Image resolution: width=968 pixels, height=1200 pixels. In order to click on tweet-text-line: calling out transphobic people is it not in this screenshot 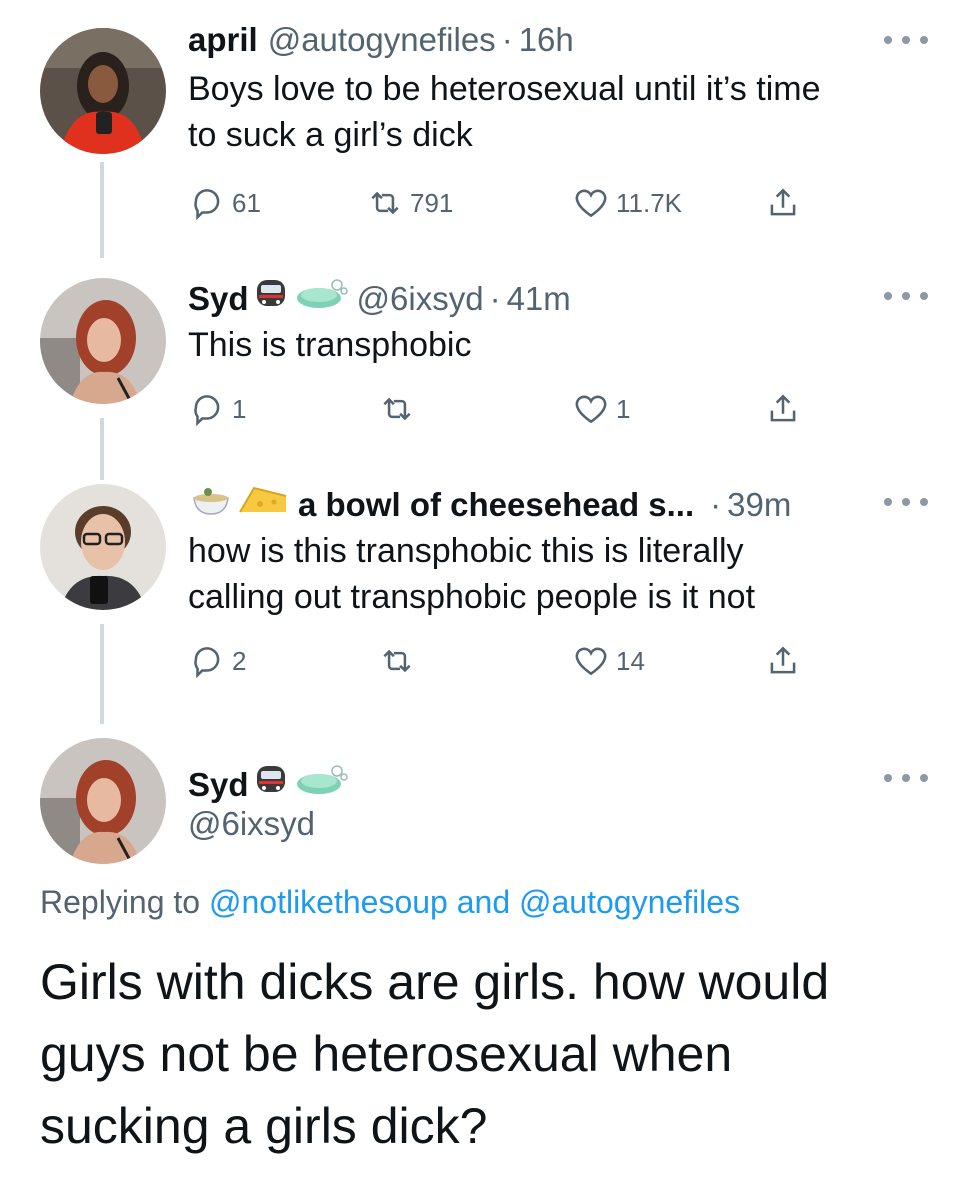, I will do `click(472, 597)`.